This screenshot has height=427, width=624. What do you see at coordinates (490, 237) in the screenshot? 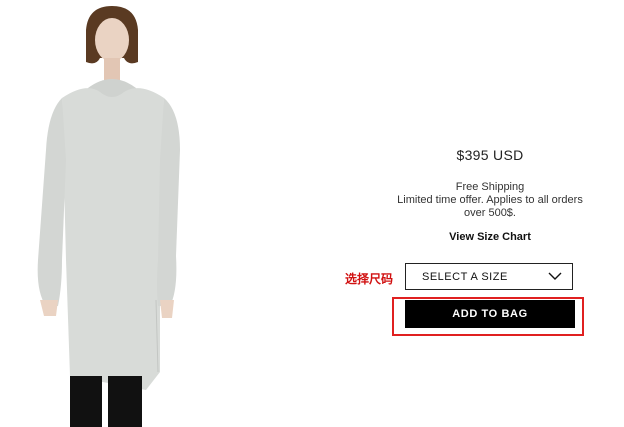
I see `view-size-chart-link: View Size Chart` at bounding box center [490, 237].